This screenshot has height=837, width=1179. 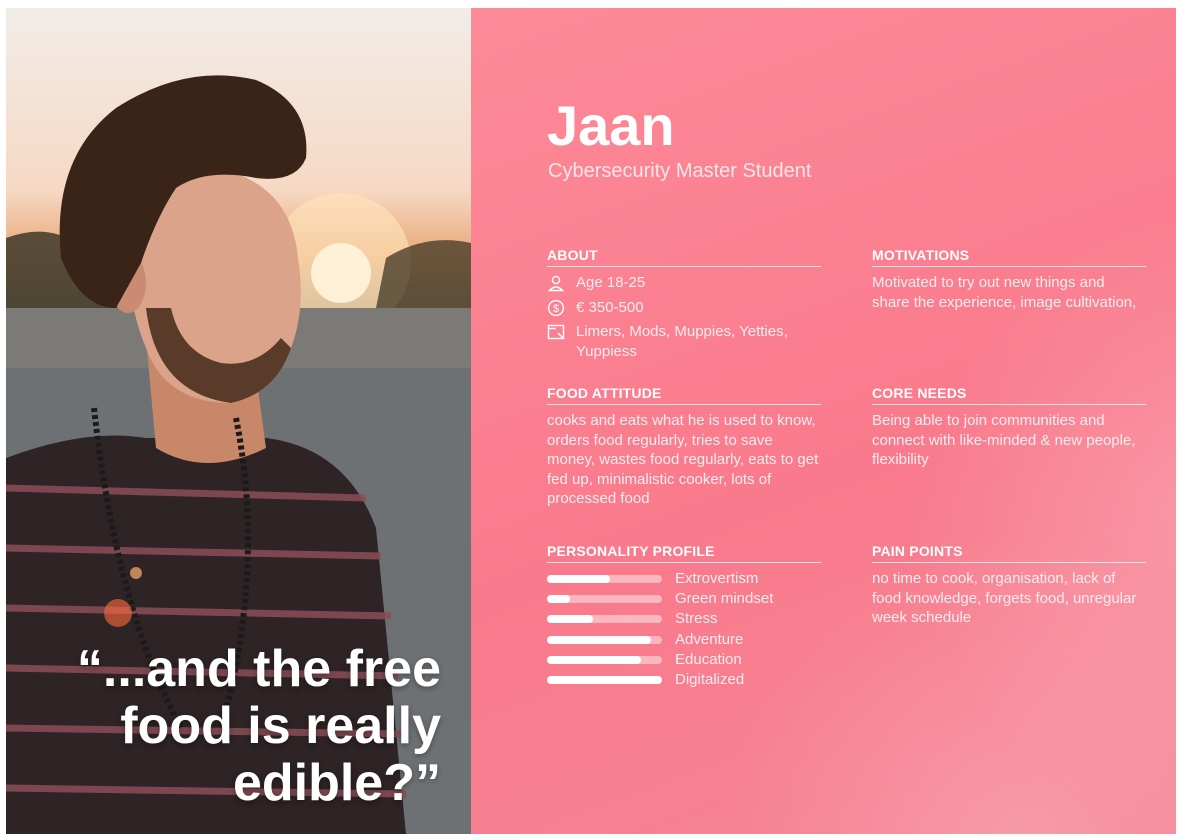 I want to click on about-age-text: Age 18-25, so click(x=611, y=282).